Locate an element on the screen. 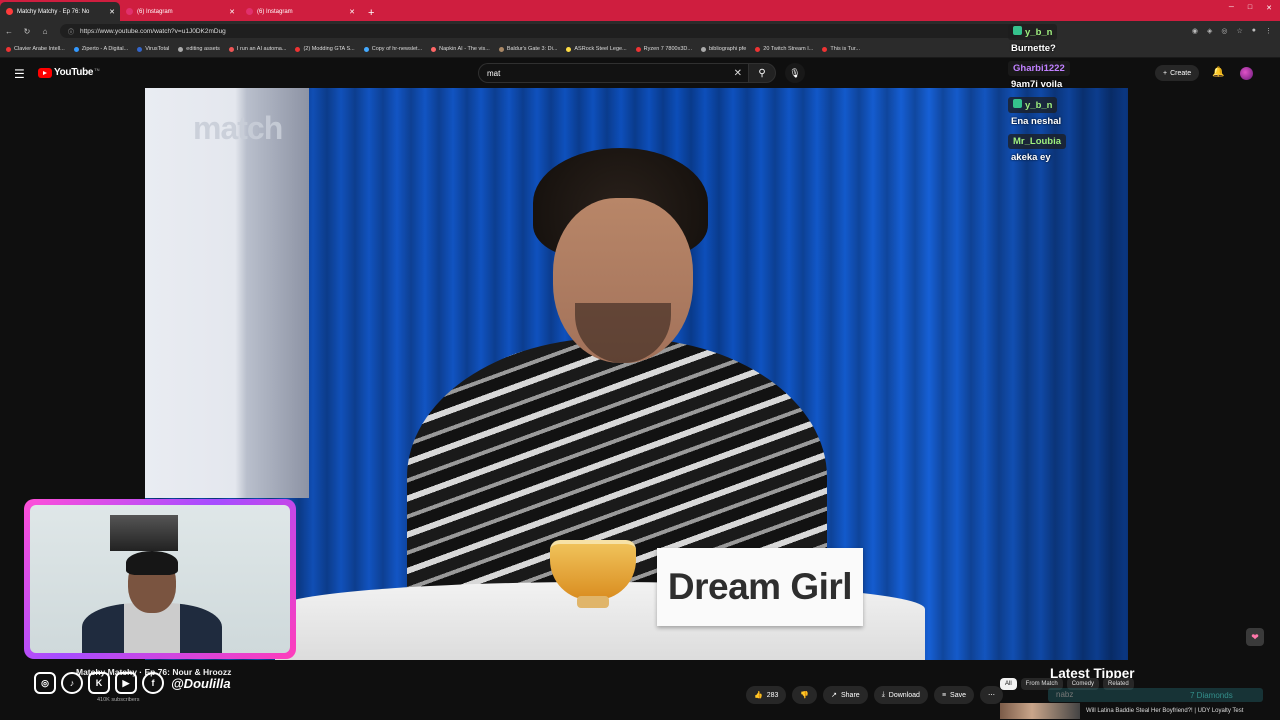  facebook-icon: f is located at coordinates (153, 683).